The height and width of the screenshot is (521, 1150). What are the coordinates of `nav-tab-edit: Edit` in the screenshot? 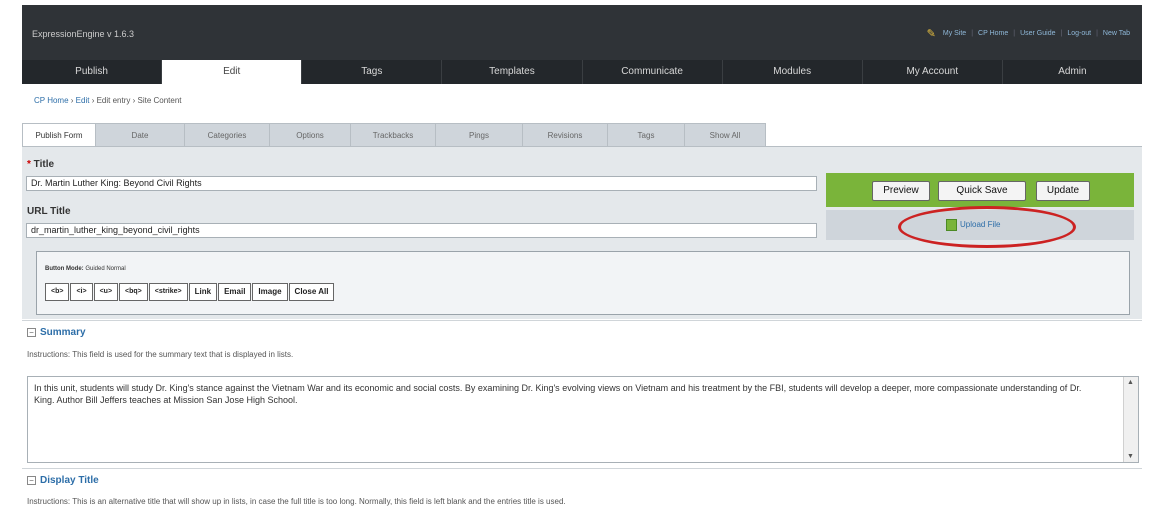 It's located at (232, 72).